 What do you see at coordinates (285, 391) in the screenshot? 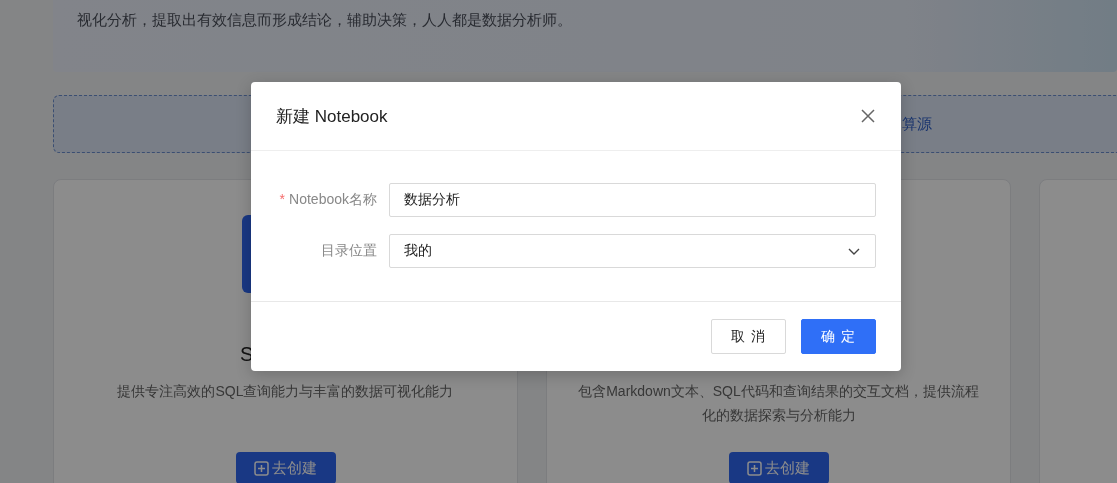
I see `card-description: 提供专注高效的SQL查询能力与丰富的数据可视化能力` at bounding box center [285, 391].